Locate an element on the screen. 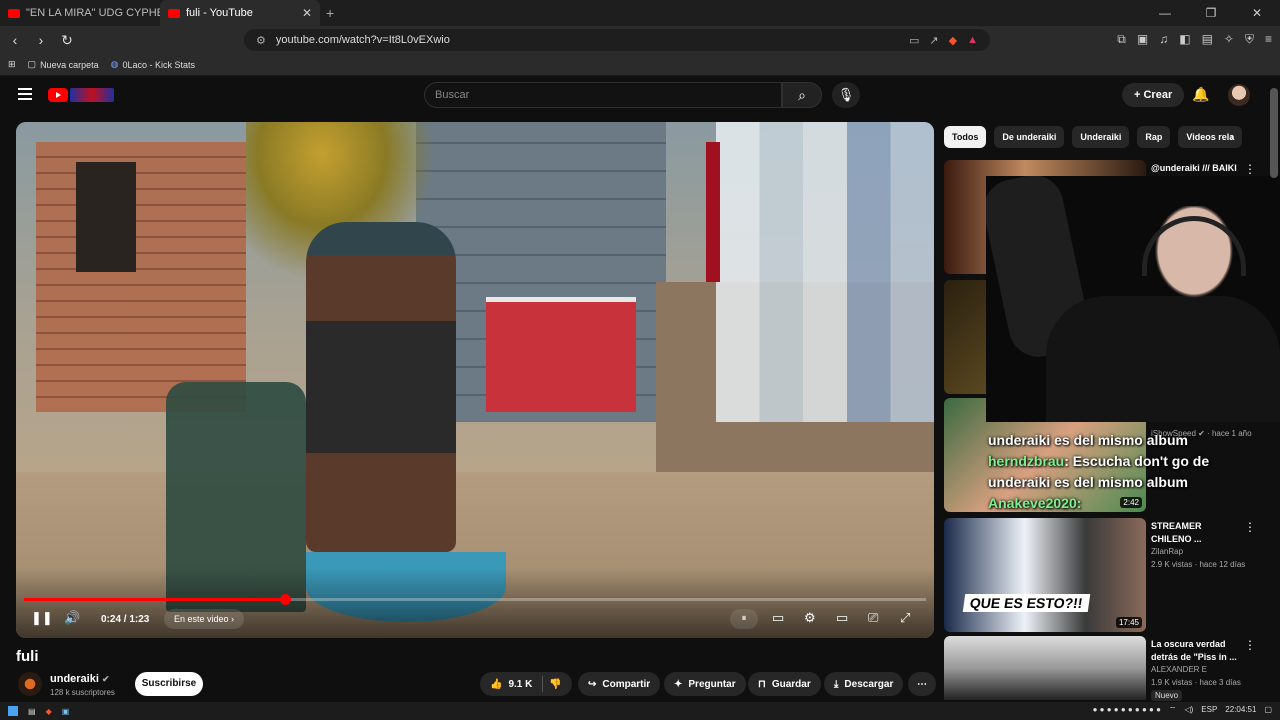 The height and width of the screenshot is (720, 1280). brave-taskbar-icon: ◆ is located at coordinates (49, 711).